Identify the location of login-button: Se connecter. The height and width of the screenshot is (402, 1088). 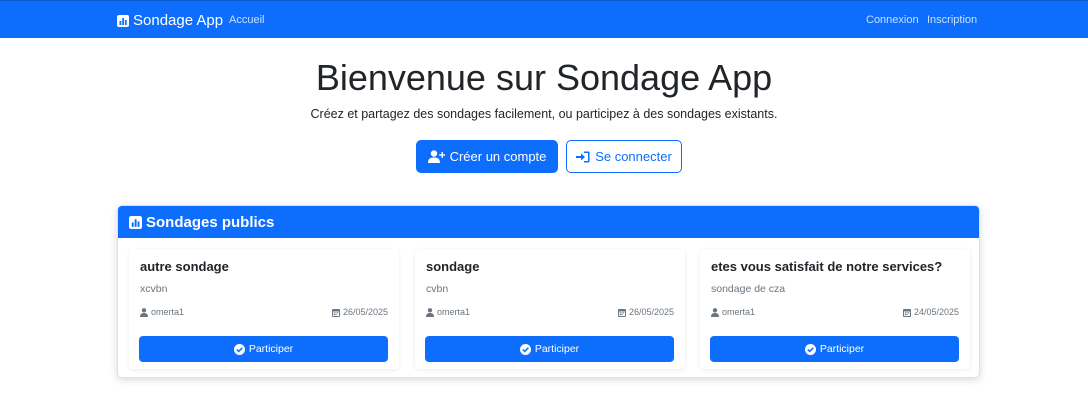
(624, 156).